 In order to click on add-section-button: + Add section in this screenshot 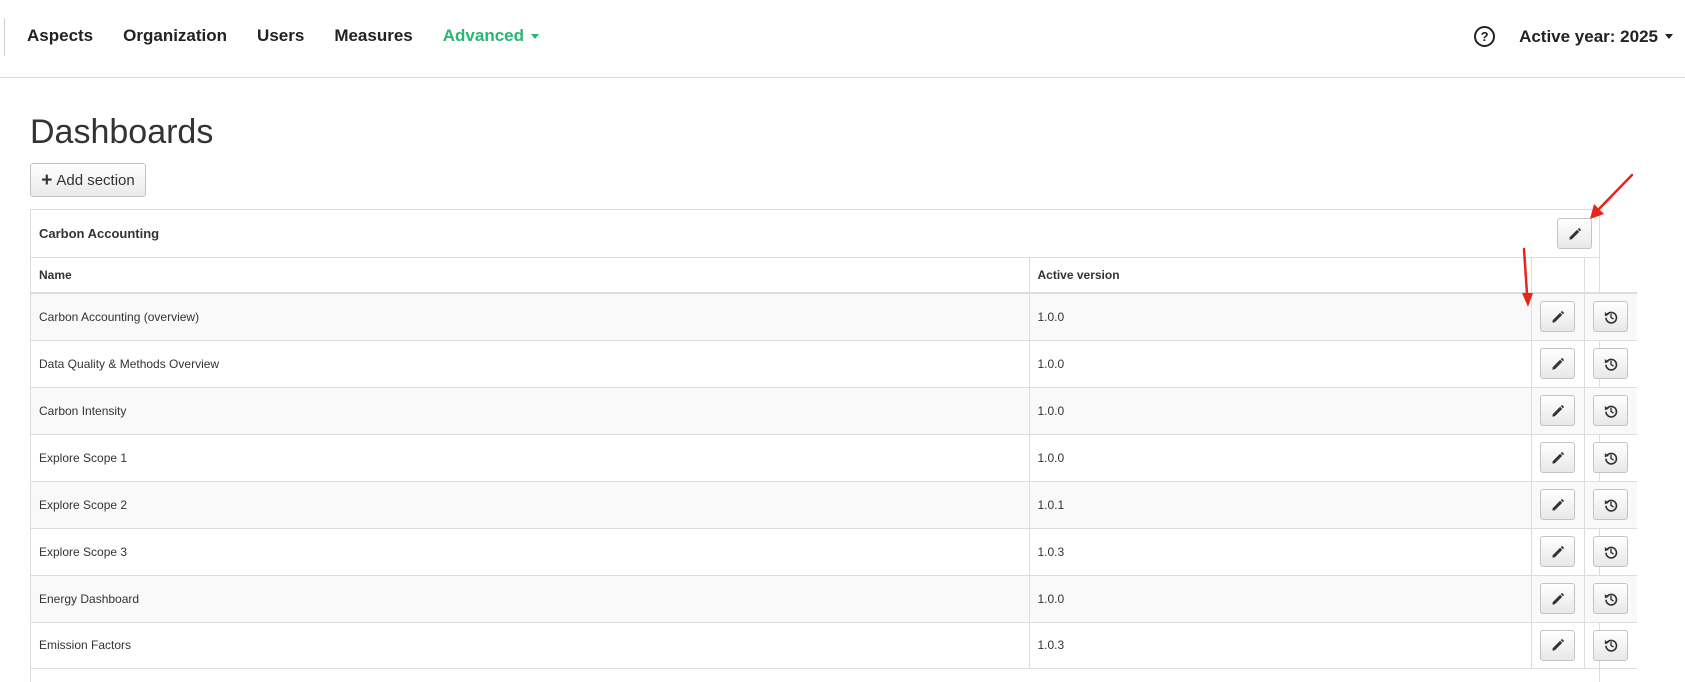, I will do `click(88, 180)`.